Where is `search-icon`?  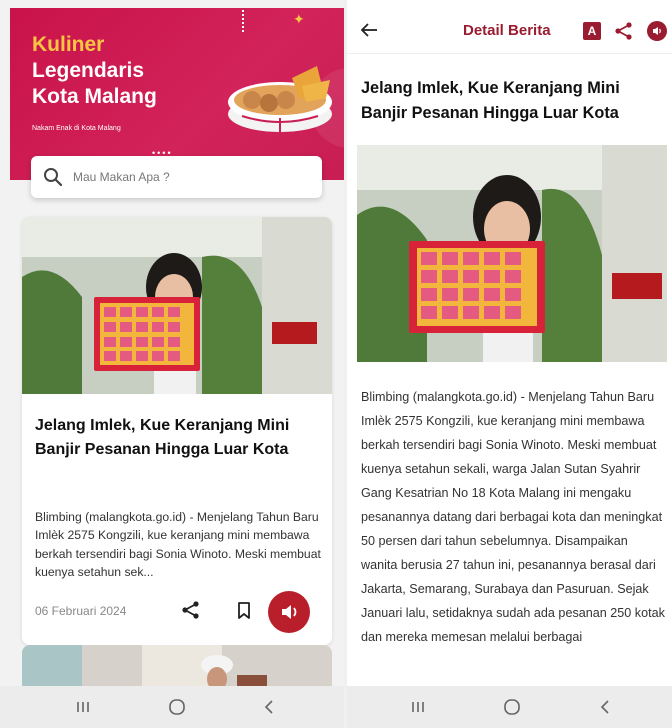
search-icon is located at coordinates (53, 177).